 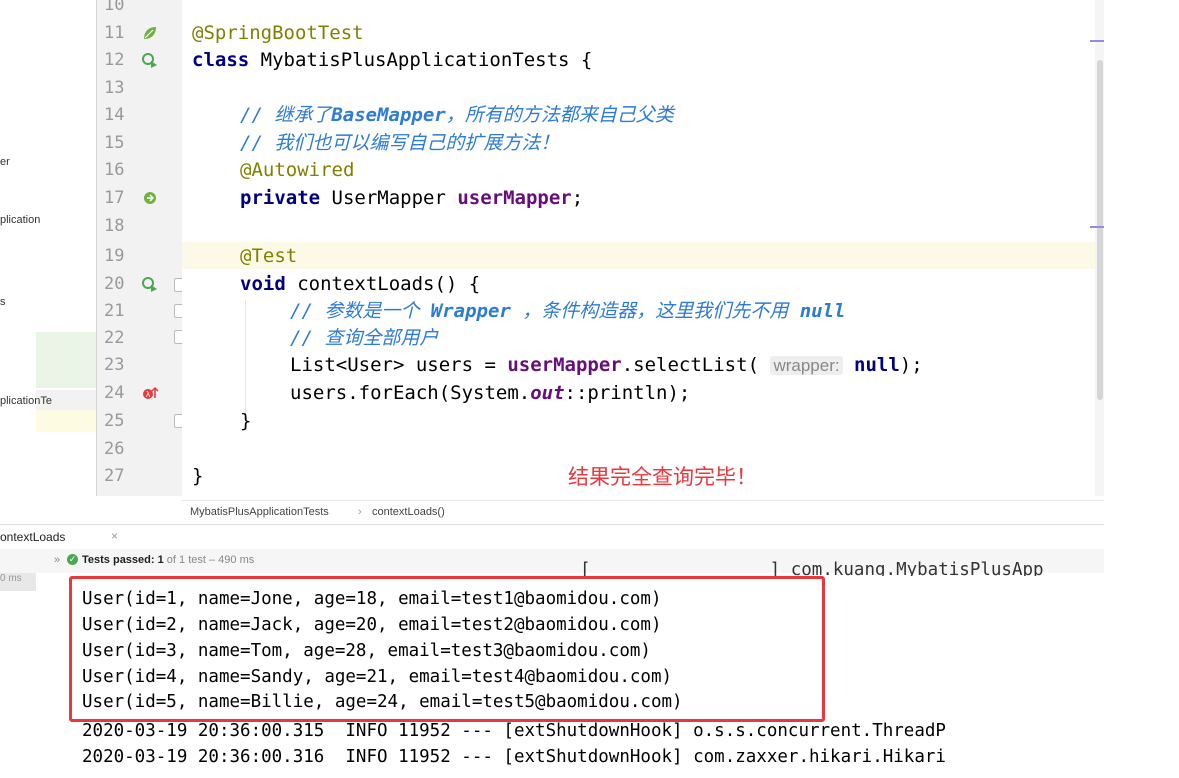 I want to click on project-panel: er plication s plicationTe, so click(x=48, y=260).